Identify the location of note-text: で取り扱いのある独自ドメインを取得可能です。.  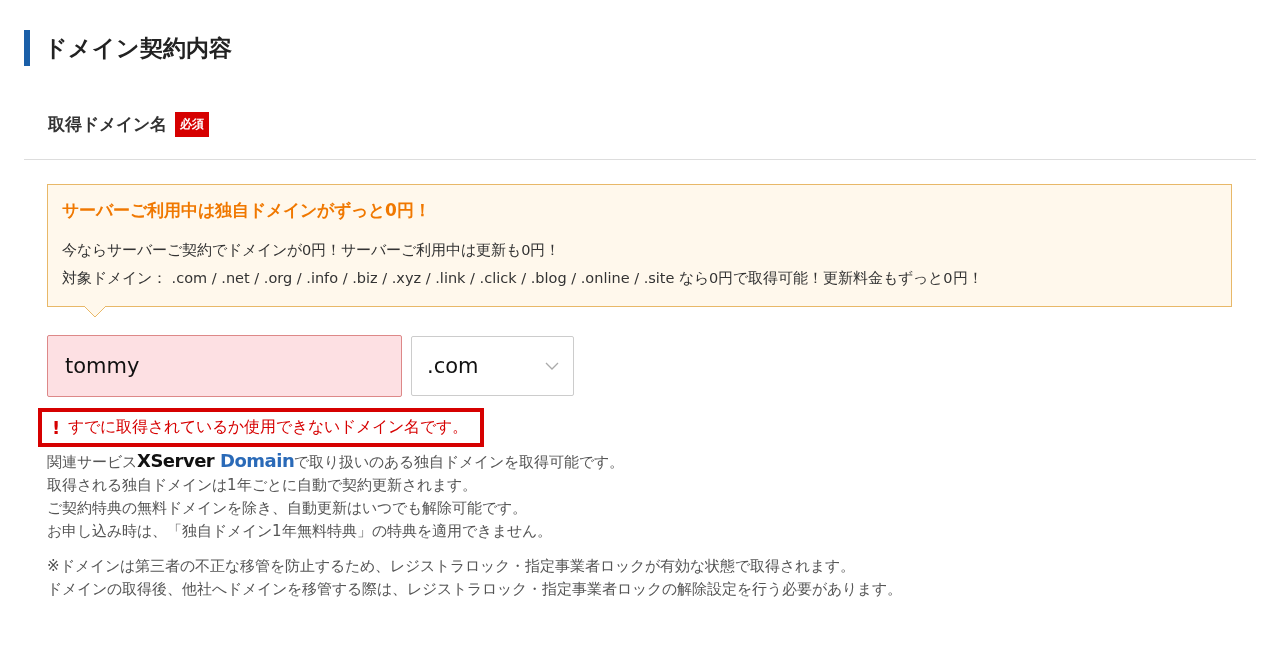
(459, 462).